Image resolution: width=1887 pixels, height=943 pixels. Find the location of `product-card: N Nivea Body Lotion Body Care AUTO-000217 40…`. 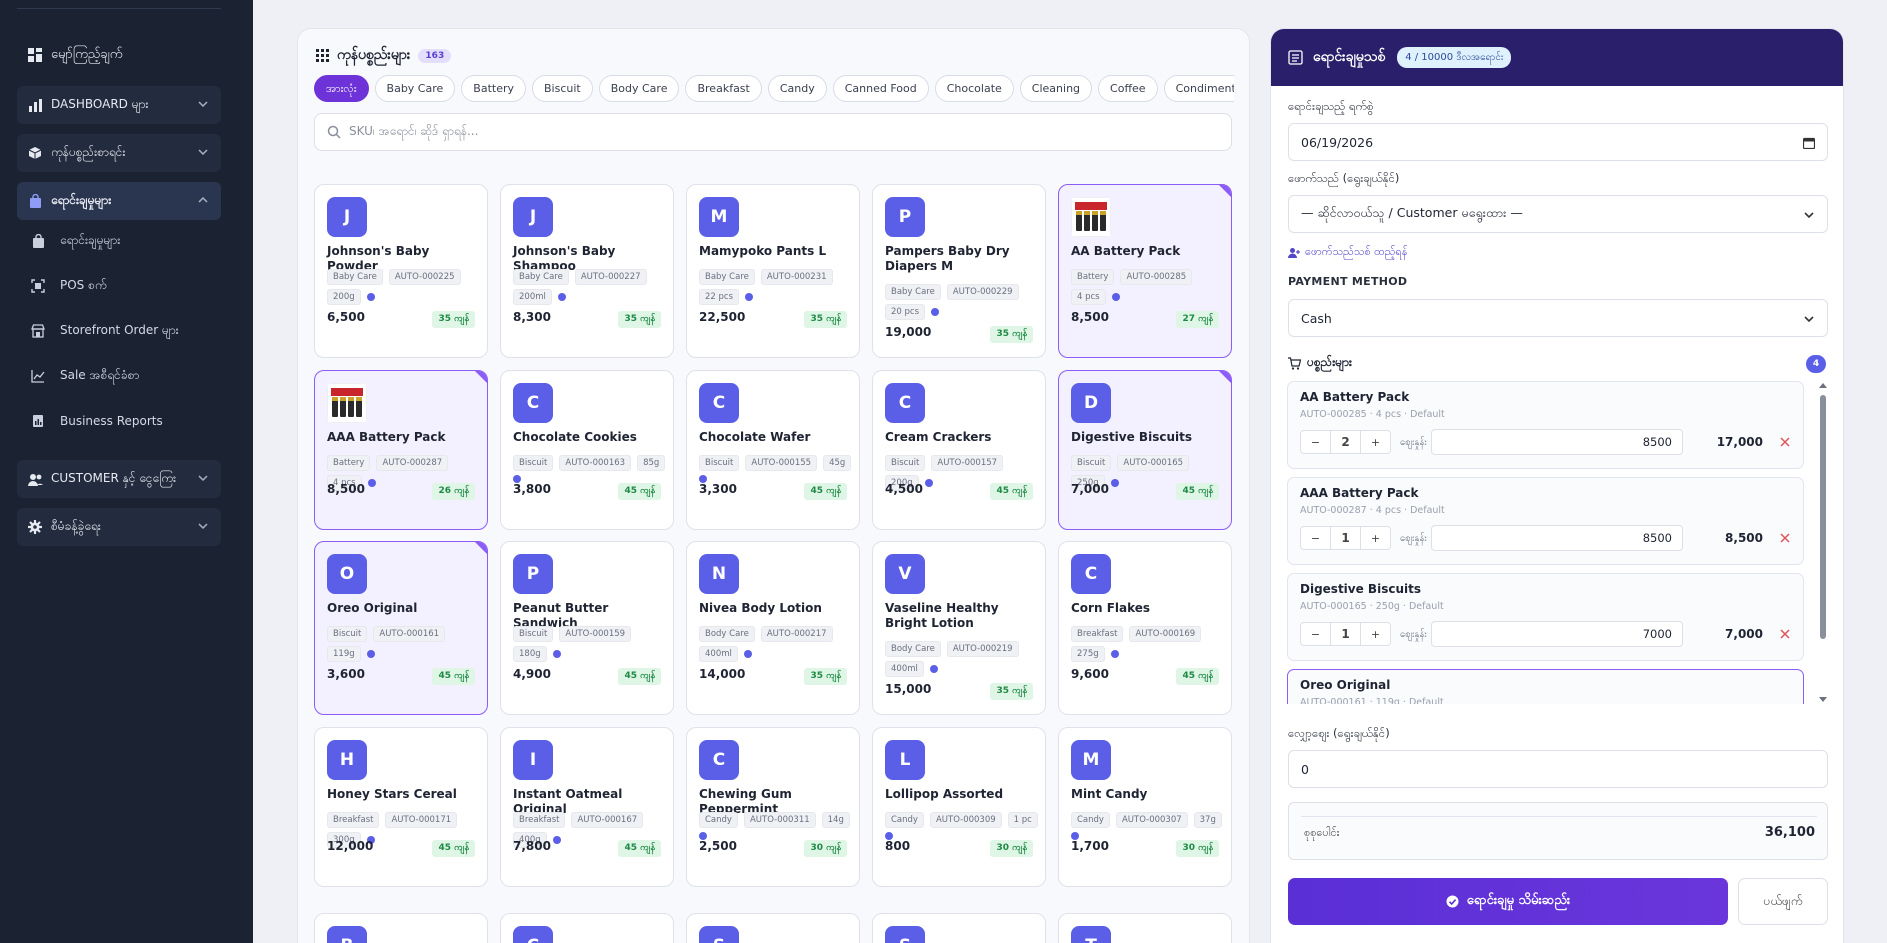

product-card: N Nivea Body Lotion Body Care AUTO-000217 40… is located at coordinates (773, 628).